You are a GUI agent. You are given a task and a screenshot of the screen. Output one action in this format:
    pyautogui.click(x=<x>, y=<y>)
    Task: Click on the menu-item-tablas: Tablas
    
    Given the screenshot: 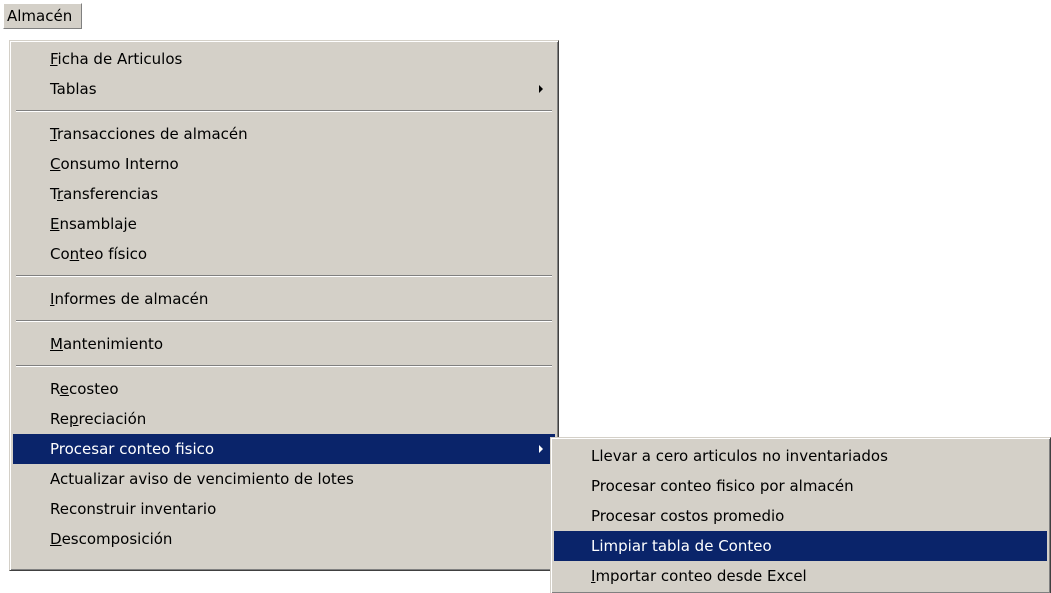 What is the action you would take?
    pyautogui.click(x=284, y=89)
    